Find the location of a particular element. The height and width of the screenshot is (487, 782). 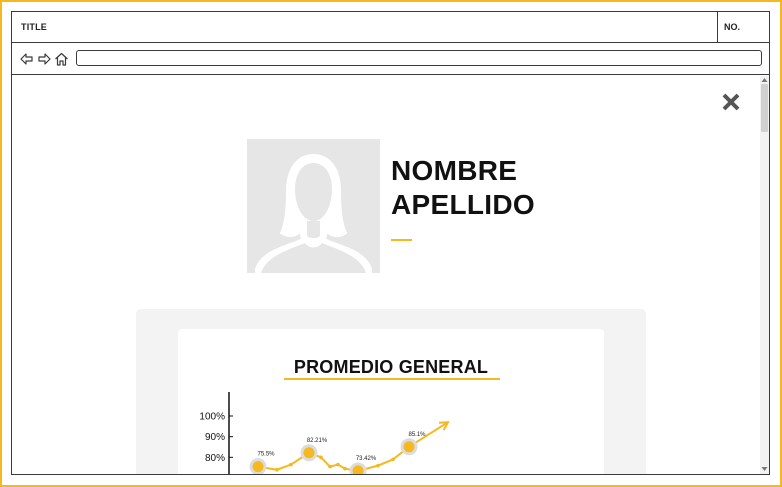

navigation-bar is located at coordinates (390, 59).